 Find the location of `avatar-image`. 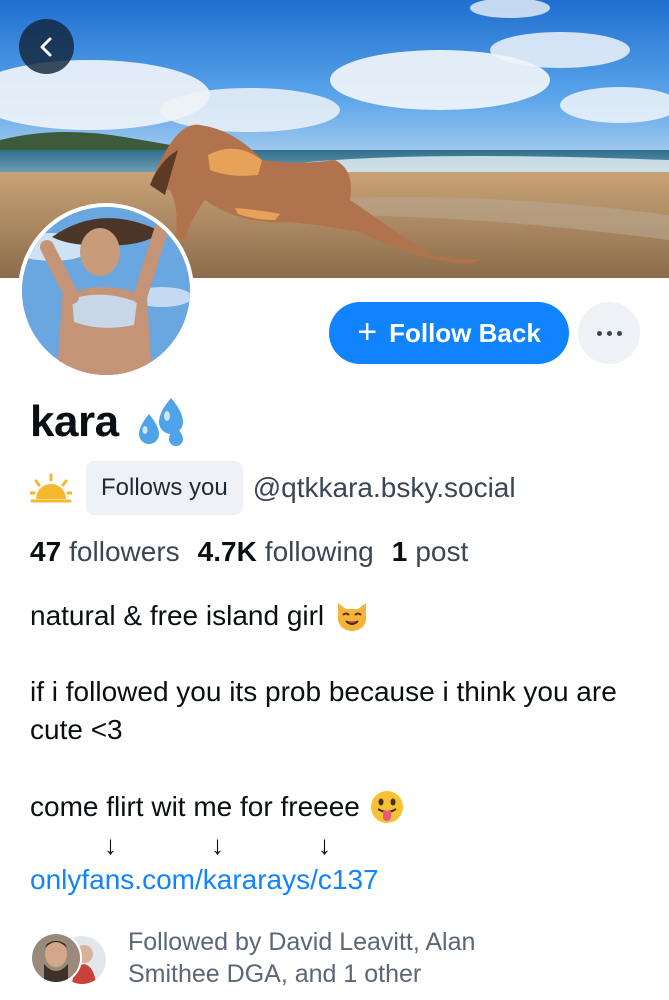

avatar-image is located at coordinates (106, 291).